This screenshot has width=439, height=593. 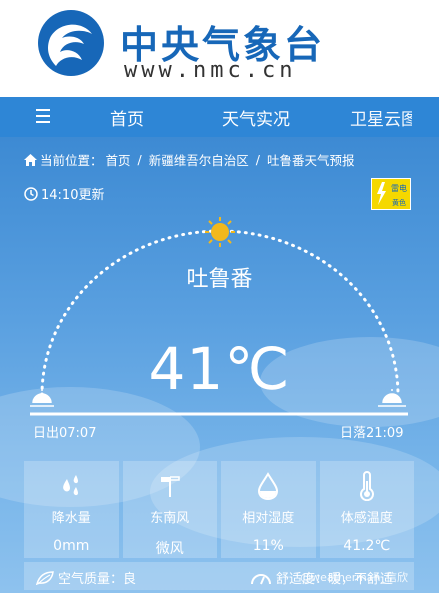 What do you see at coordinates (261, 578) in the screenshot?
I see `gauge-icon` at bounding box center [261, 578].